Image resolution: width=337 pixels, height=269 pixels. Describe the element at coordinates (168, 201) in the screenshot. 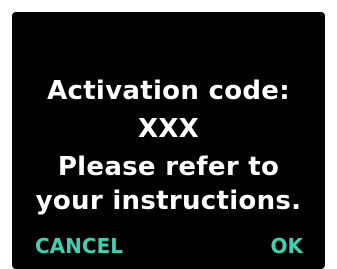

I see `instruction-text-line-2: your instructions.` at that location.